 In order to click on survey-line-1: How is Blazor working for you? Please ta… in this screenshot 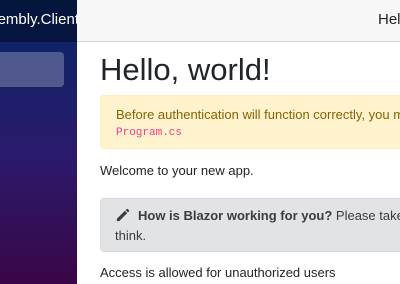, I will do `click(269, 215)`.